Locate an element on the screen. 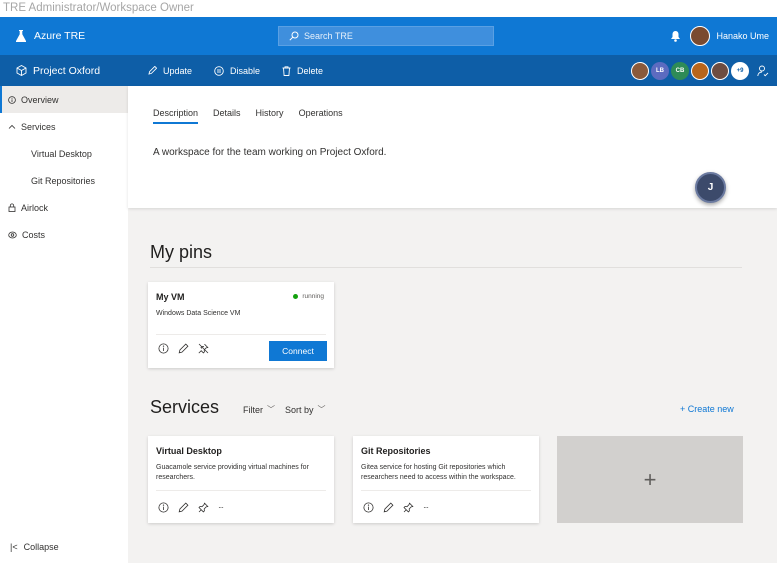 This screenshot has height=563, width=777. sidebar-item-airlock: Airlock is located at coordinates (64, 207).